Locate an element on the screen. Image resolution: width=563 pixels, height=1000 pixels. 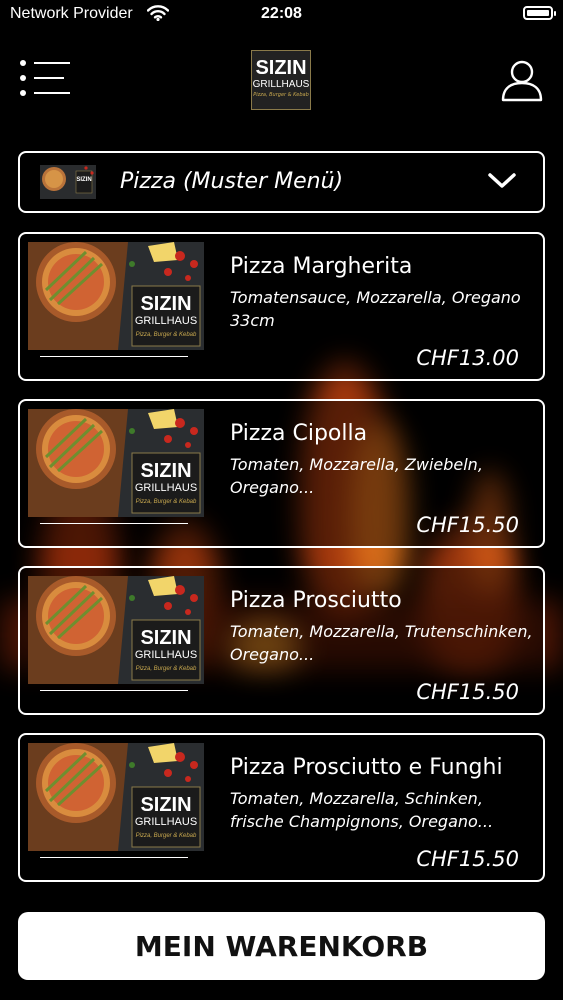
brand-logo: SIZIN GRILLHAUS Pizza, Burger & Kebab is located at coordinates (281, 80).